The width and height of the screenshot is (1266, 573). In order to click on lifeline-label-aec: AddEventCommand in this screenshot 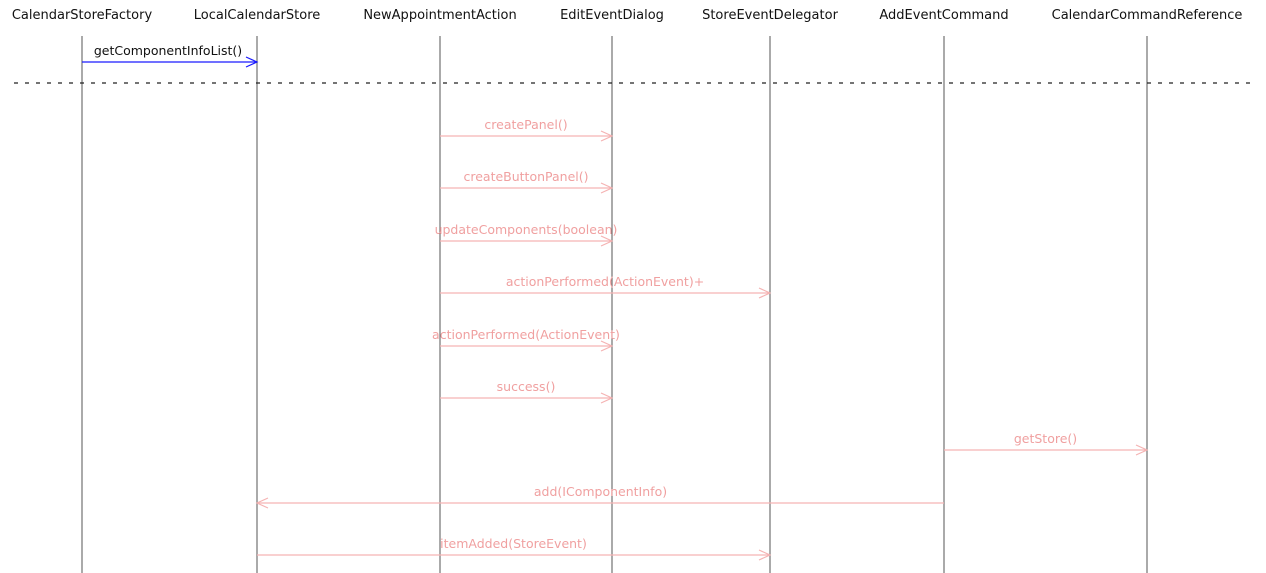, I will do `click(944, 15)`.